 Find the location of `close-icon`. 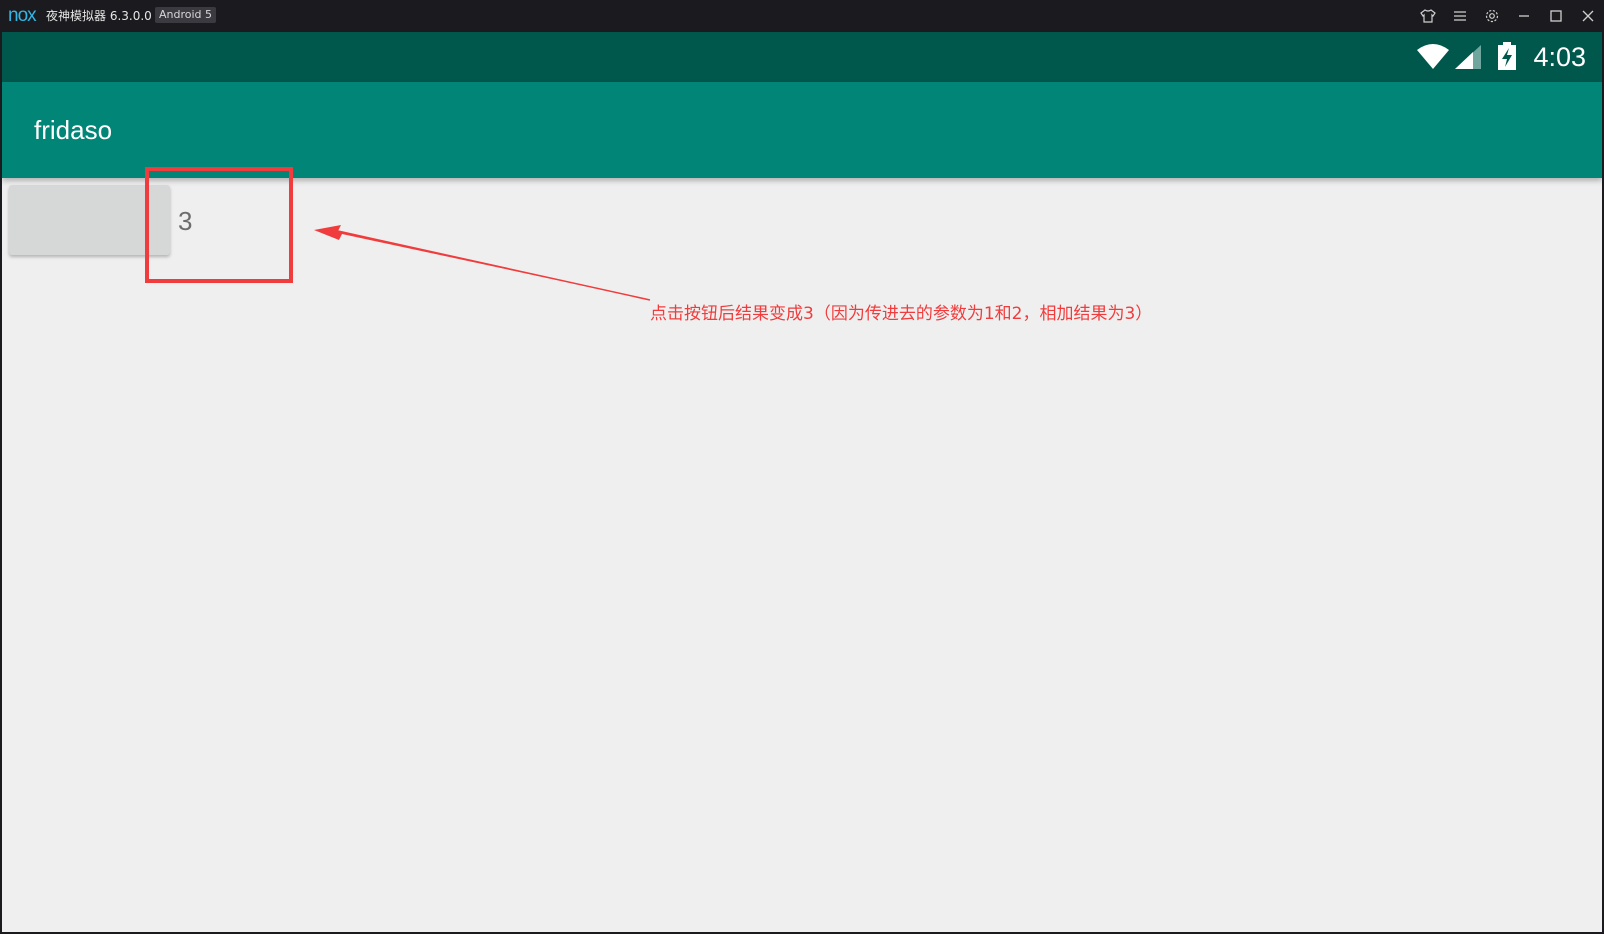

close-icon is located at coordinates (1588, 16).